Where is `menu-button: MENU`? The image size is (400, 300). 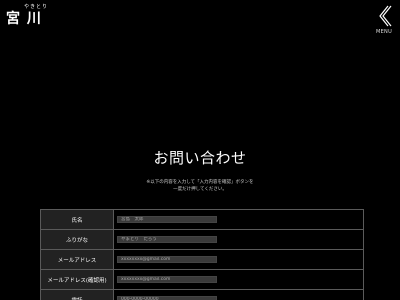 menu-button: MENU is located at coordinates (384, 19).